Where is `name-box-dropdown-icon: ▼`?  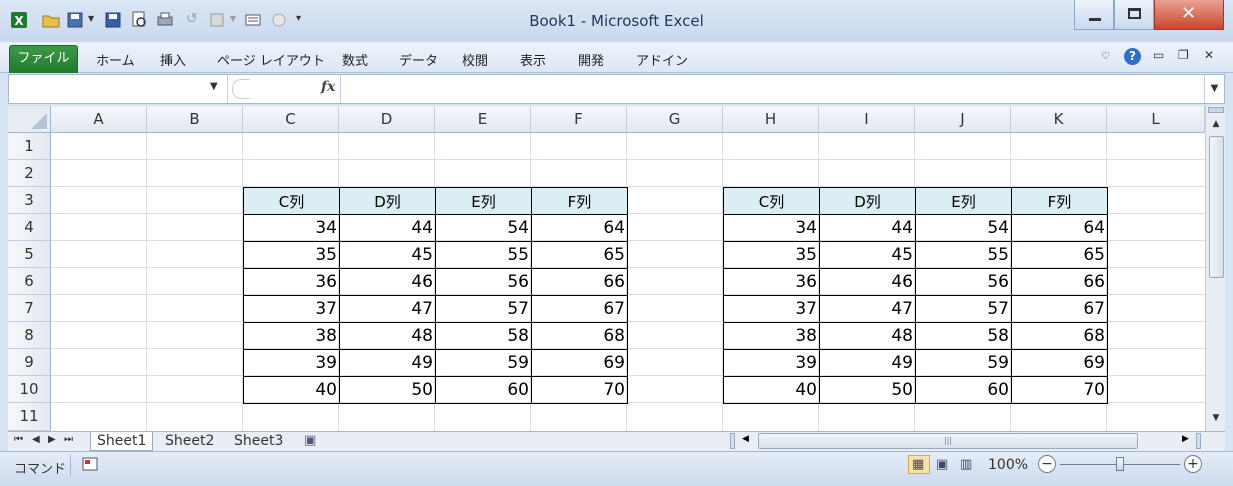 name-box-dropdown-icon: ▼ is located at coordinates (214, 86).